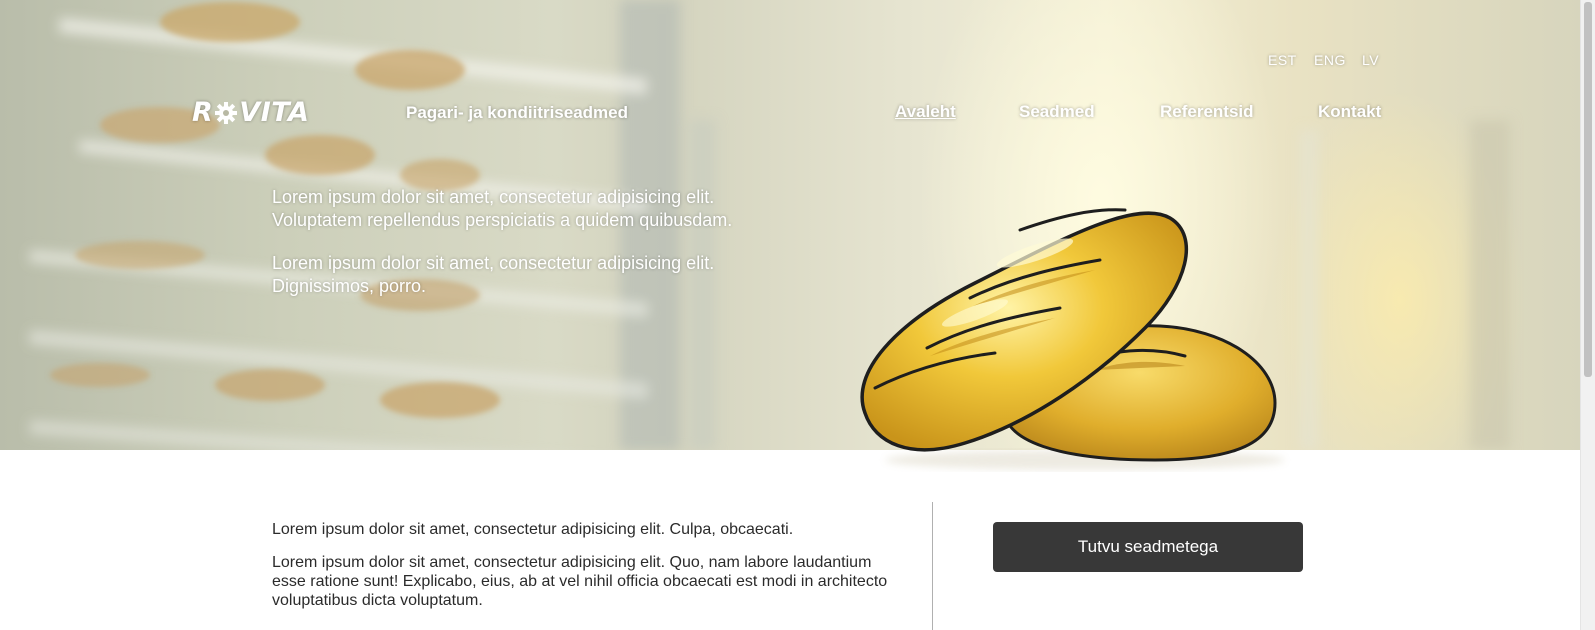  What do you see at coordinates (925, 112) in the screenshot?
I see `nav-avaleht: Avaleht` at bounding box center [925, 112].